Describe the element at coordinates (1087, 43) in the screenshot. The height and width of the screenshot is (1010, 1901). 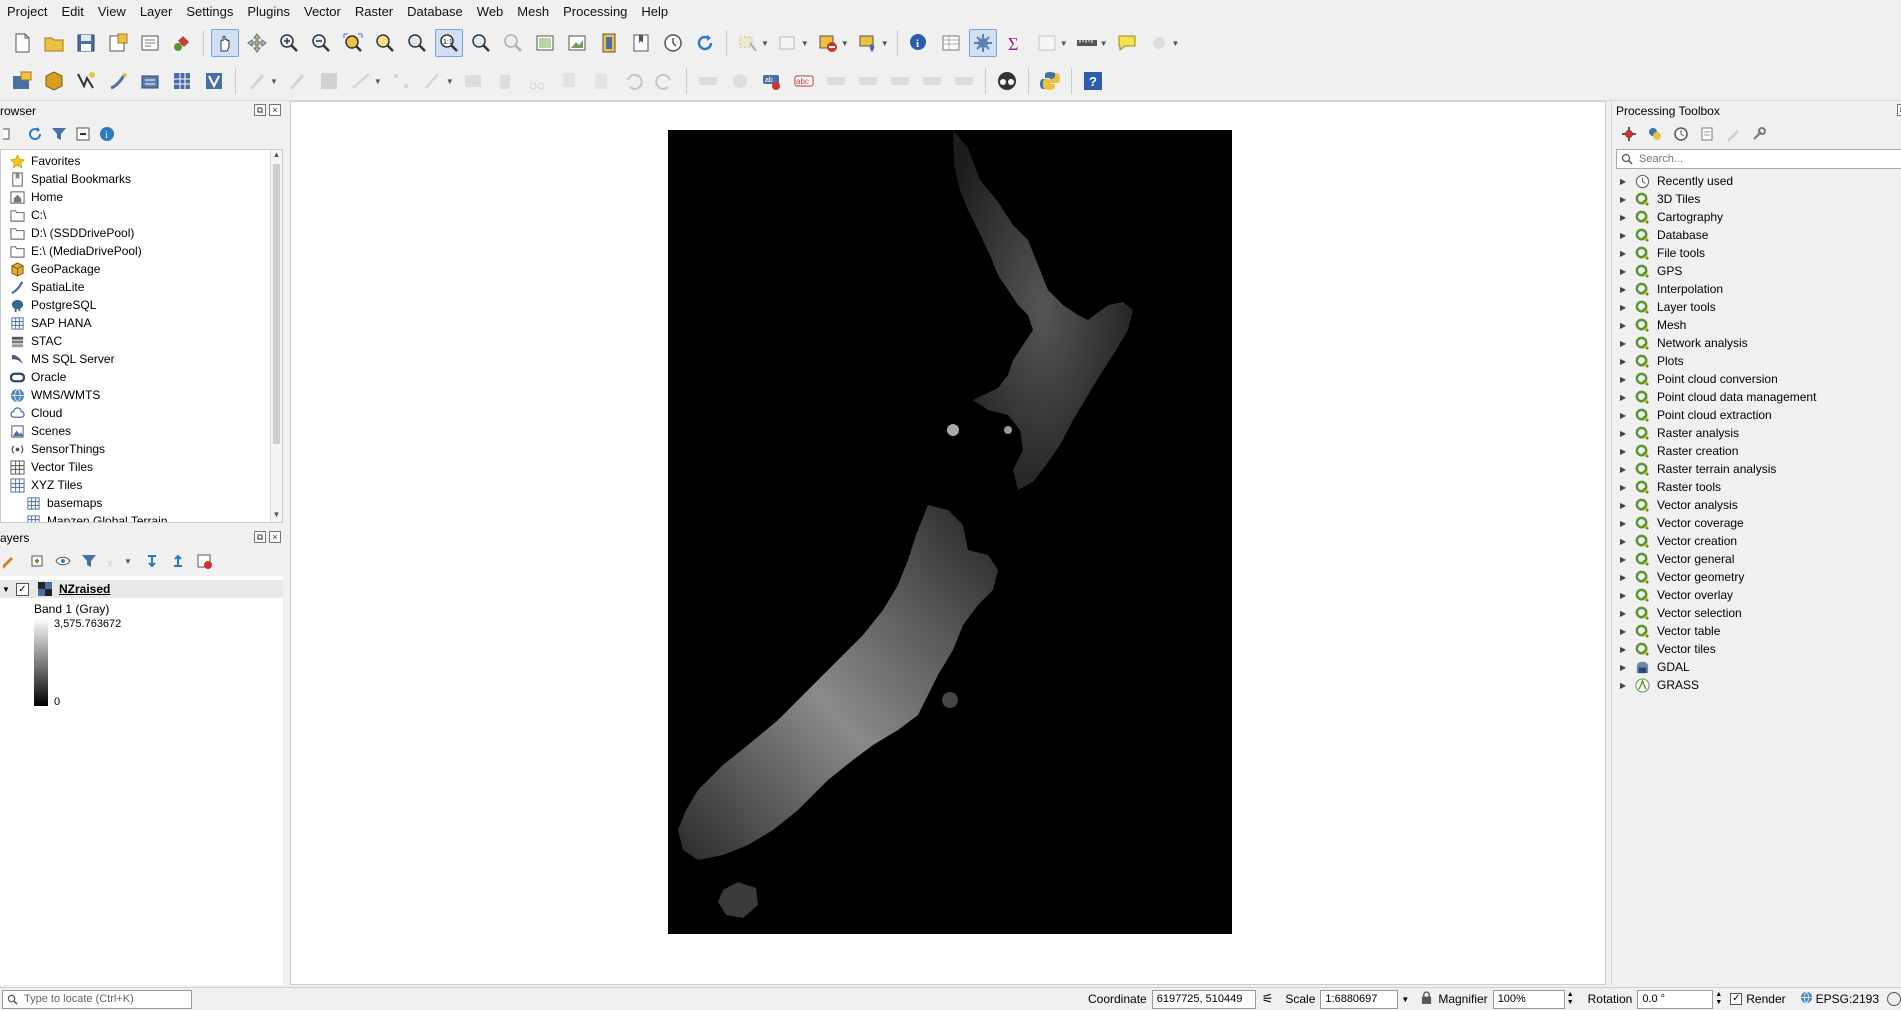
I see `measure-line-icon` at that location.